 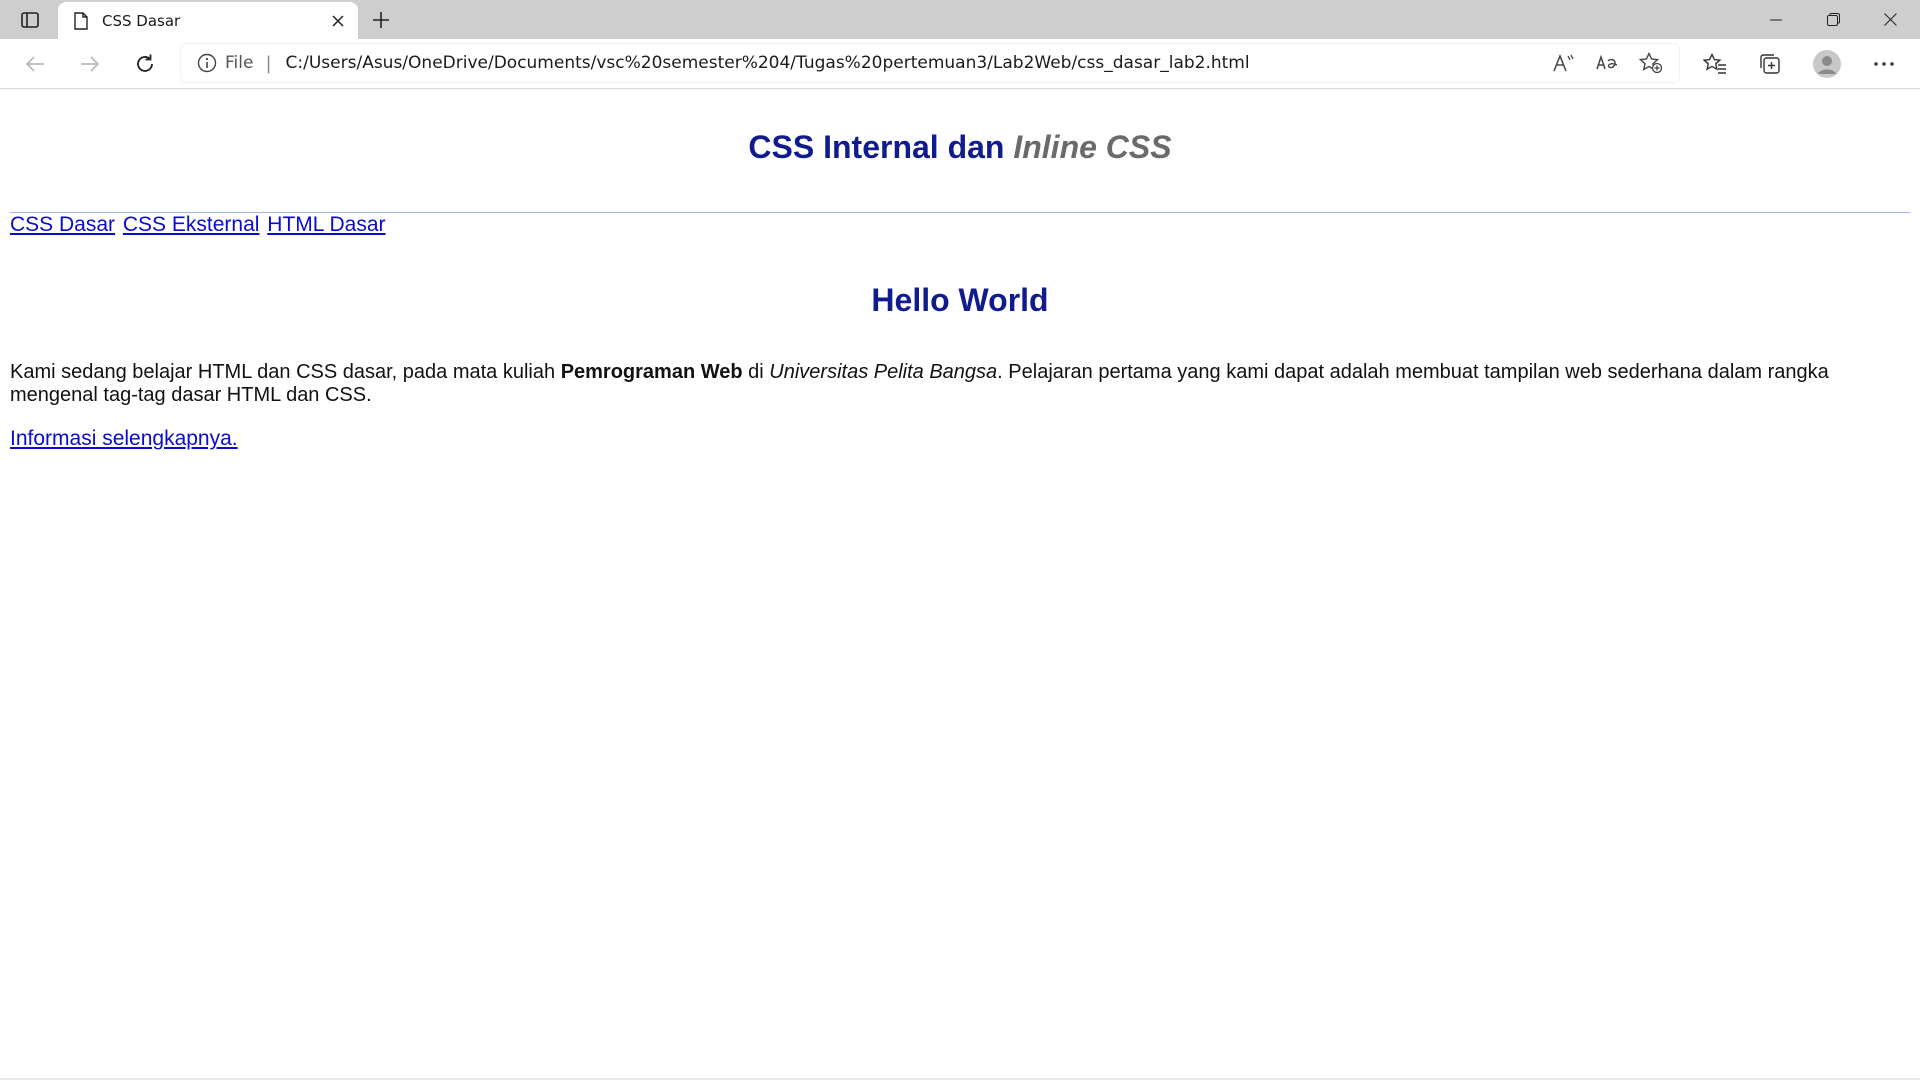 I want to click on close-icon, so click(x=338, y=21).